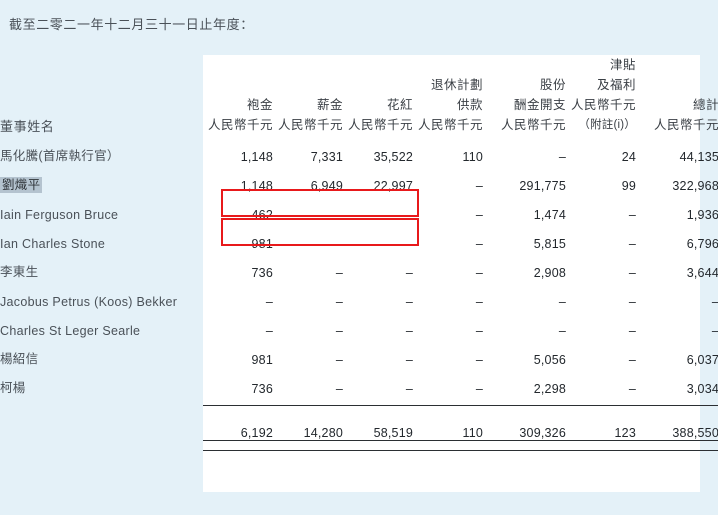 The height and width of the screenshot is (515, 718). I want to click on cell-director-name: Jacobus Petrus (Koos) Bekker, so click(89, 302).